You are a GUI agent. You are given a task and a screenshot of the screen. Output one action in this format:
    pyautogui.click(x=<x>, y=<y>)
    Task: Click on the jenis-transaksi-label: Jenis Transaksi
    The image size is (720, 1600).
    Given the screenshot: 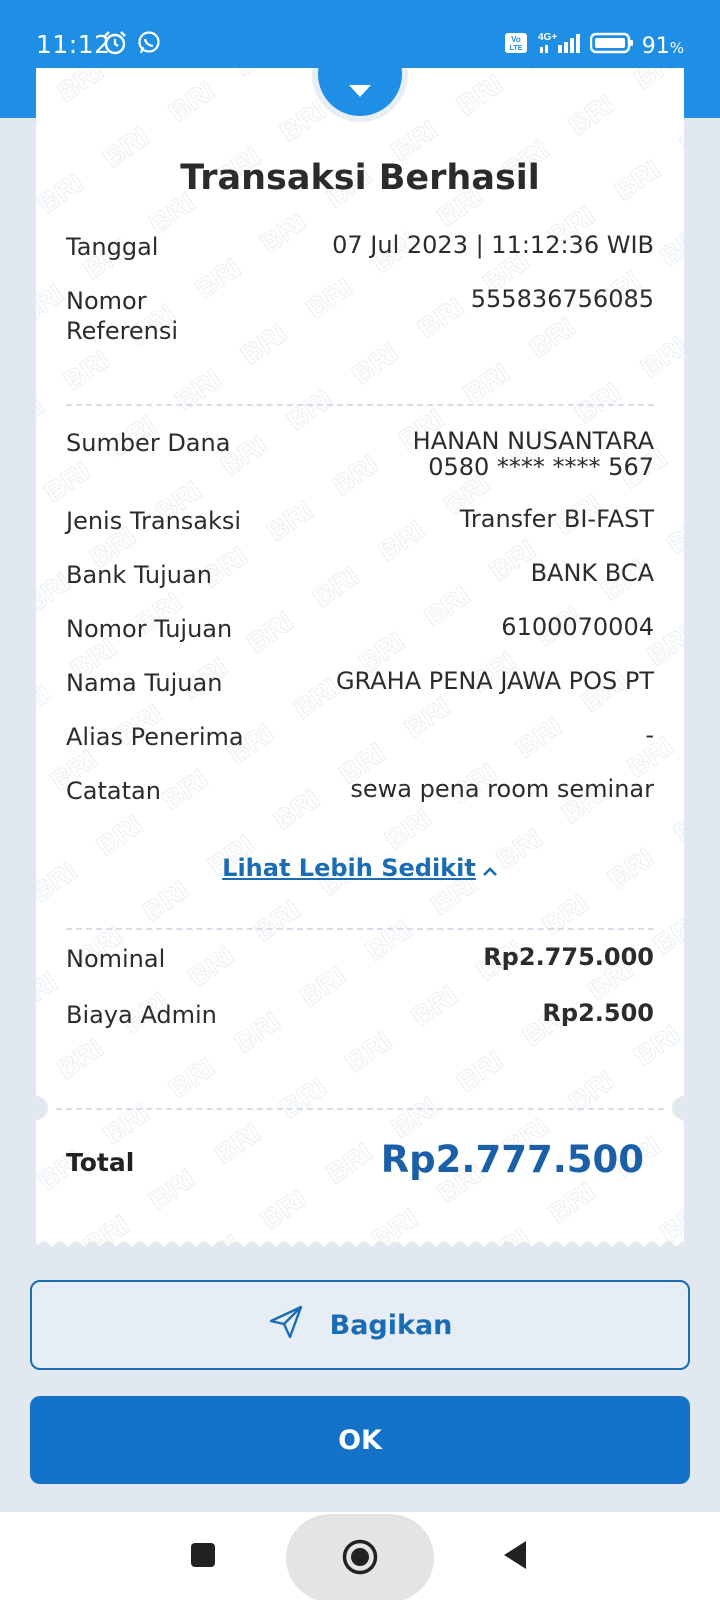 What is the action you would take?
    pyautogui.click(x=154, y=521)
    